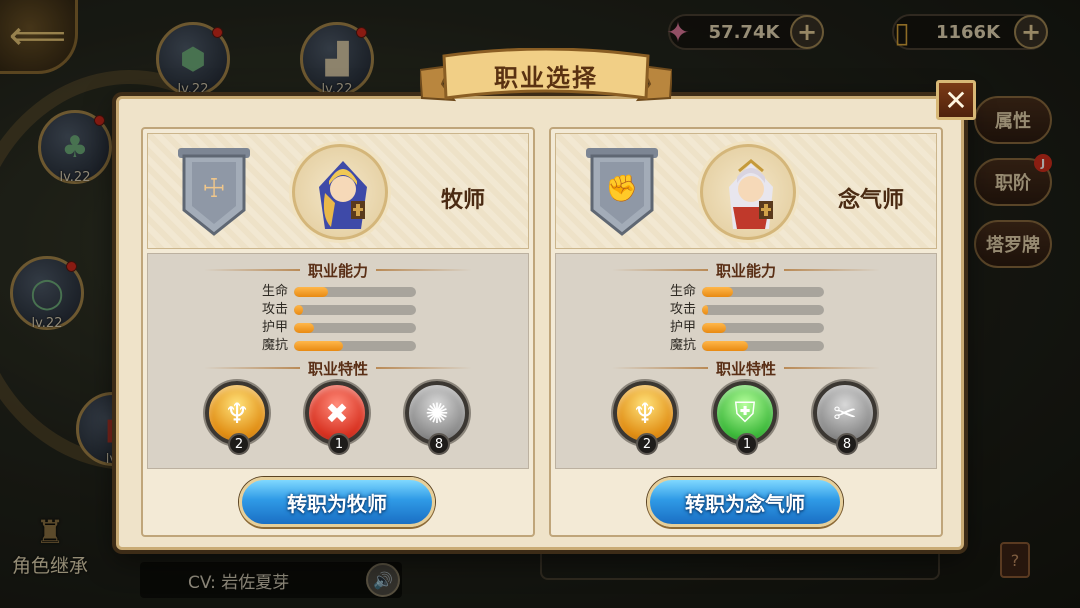 This screenshot has width=1080, height=608. Describe the element at coordinates (214, 189) in the screenshot. I see `holy-cross-icon: ☩` at that location.